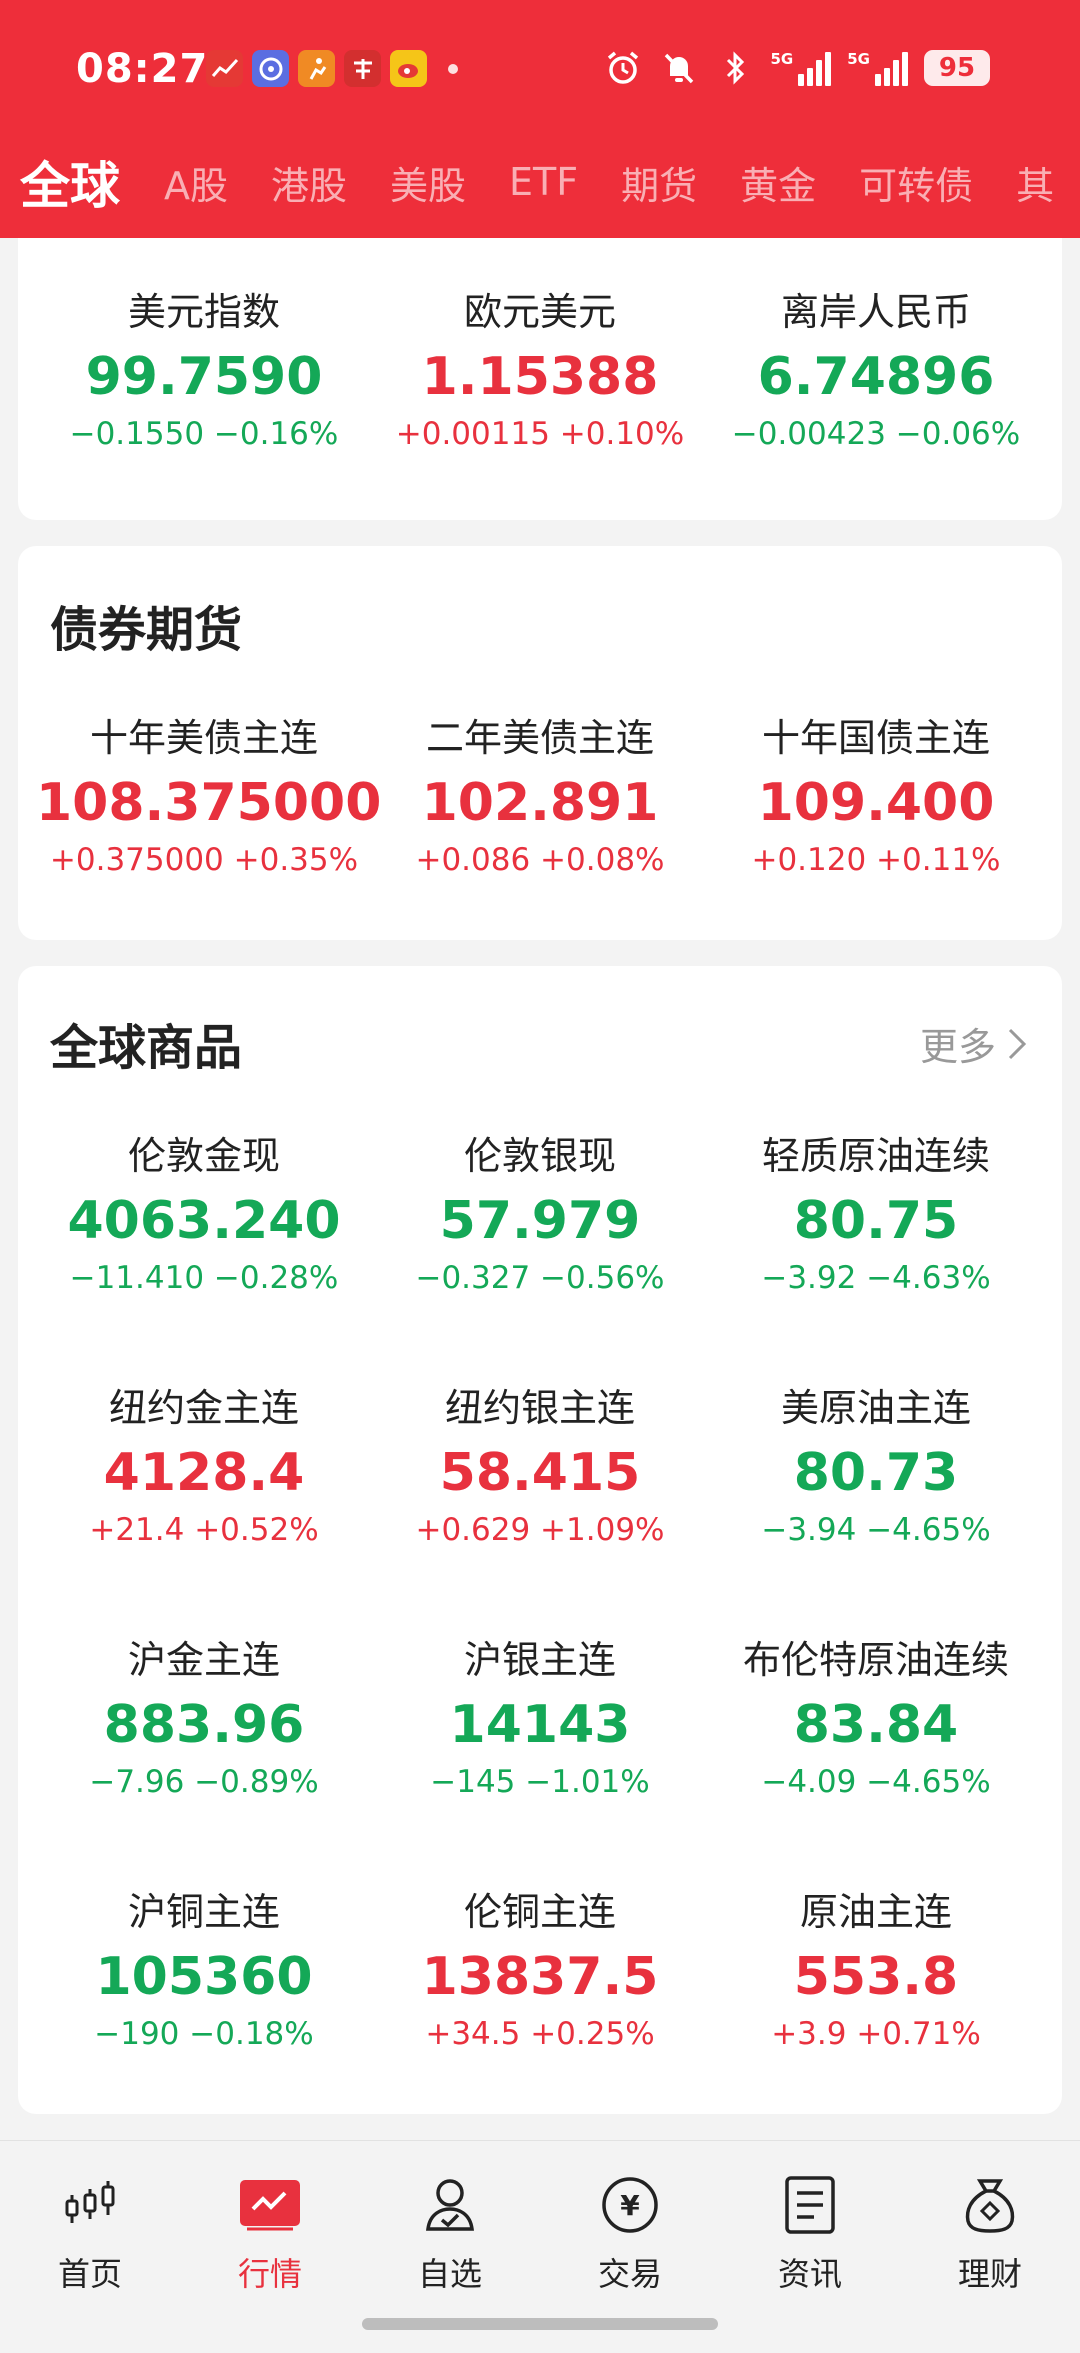  Describe the element at coordinates (916, 182) in the screenshot. I see `tab-convertible-bonds: 可转债` at that location.